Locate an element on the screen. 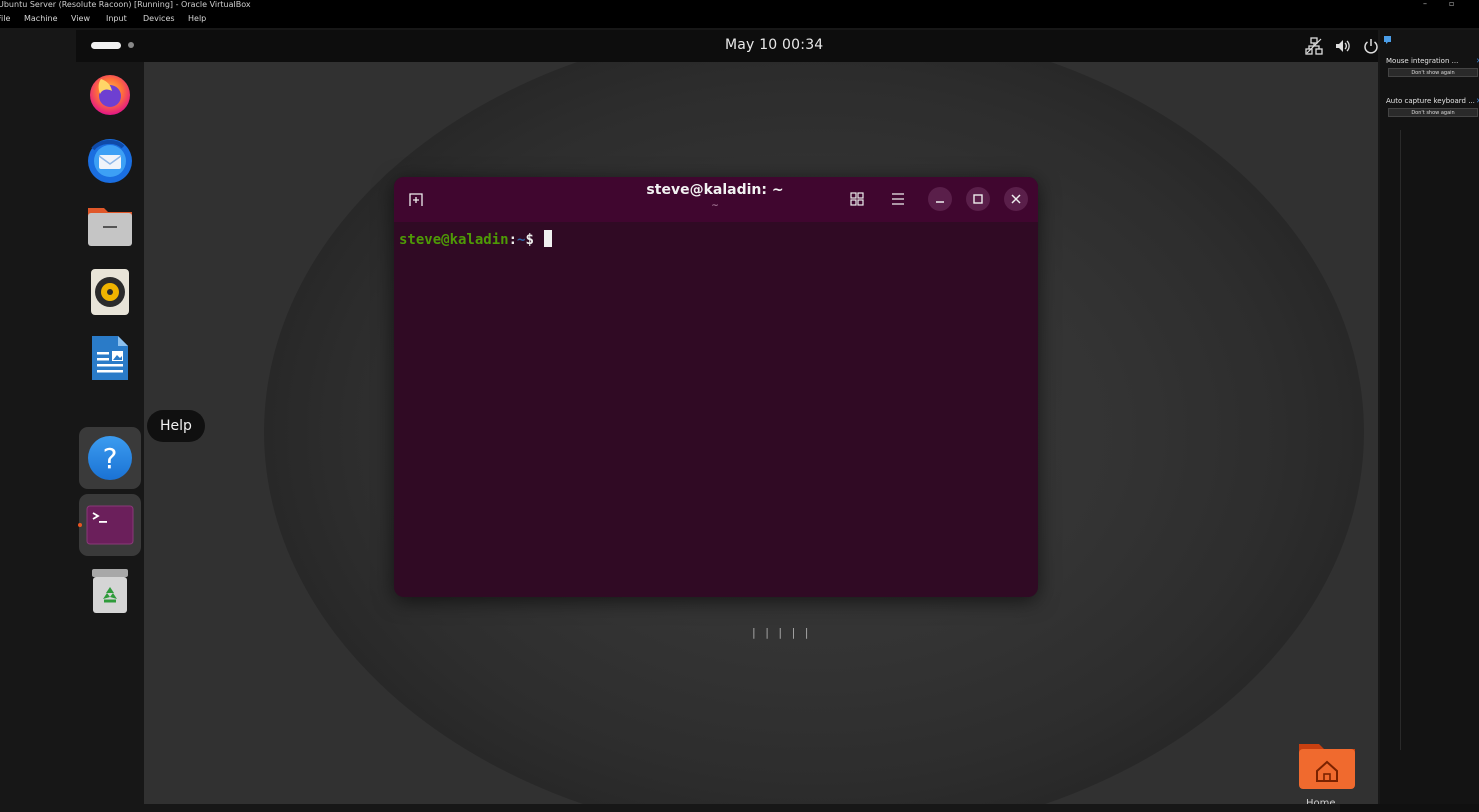  grid-icon is located at coordinates (857, 199).